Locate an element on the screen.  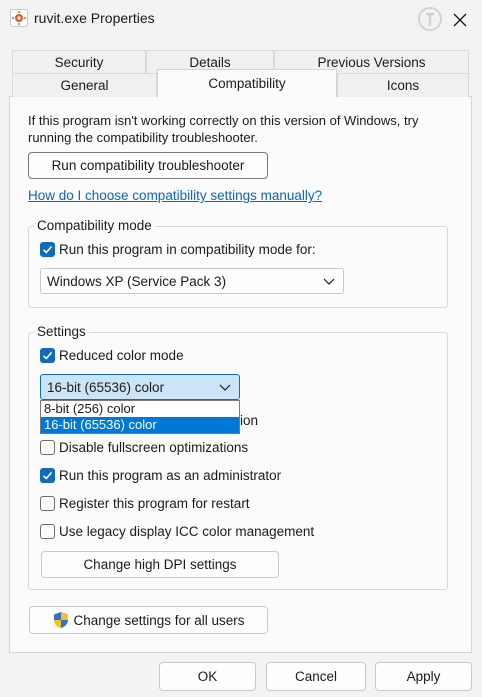
checkbox-label: Disable fullscreen optimizations is located at coordinates (154, 447).